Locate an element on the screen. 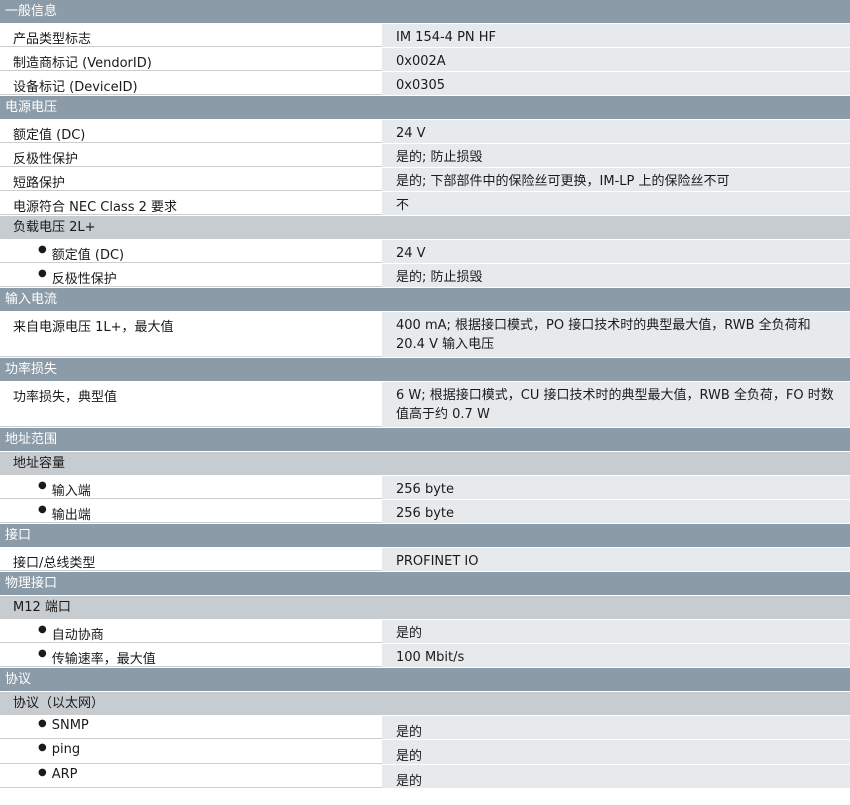  section-title: 电源电压 is located at coordinates (31, 107).